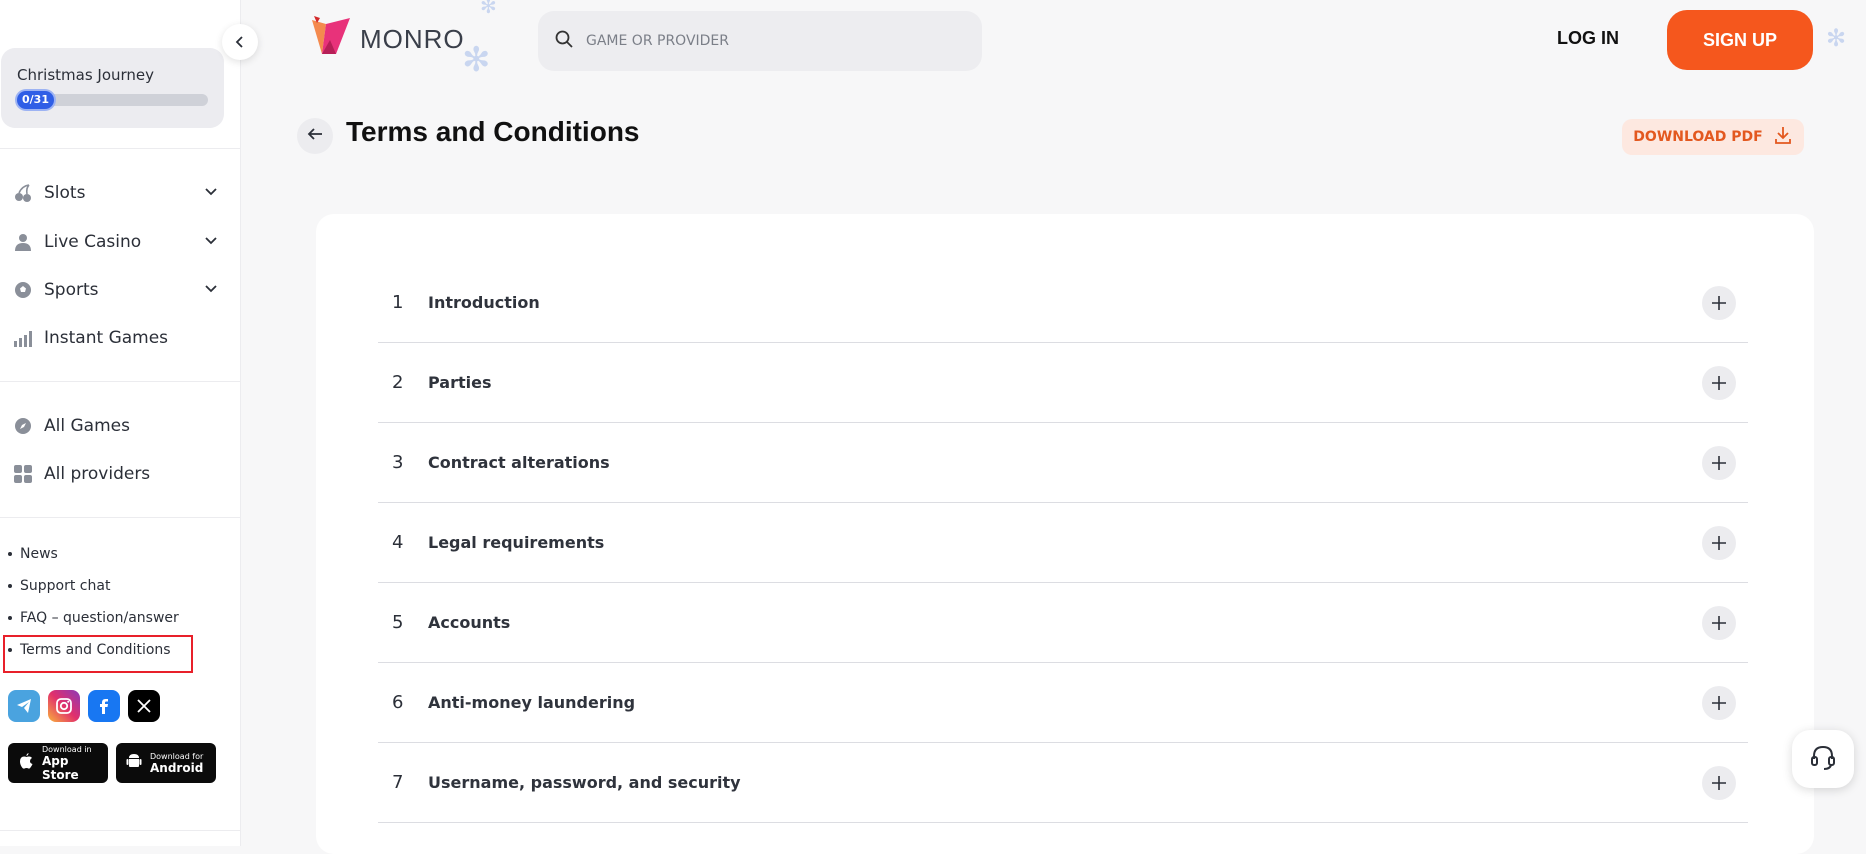  I want to click on sidebar-item-live-casino: Live Casino, so click(115, 242).